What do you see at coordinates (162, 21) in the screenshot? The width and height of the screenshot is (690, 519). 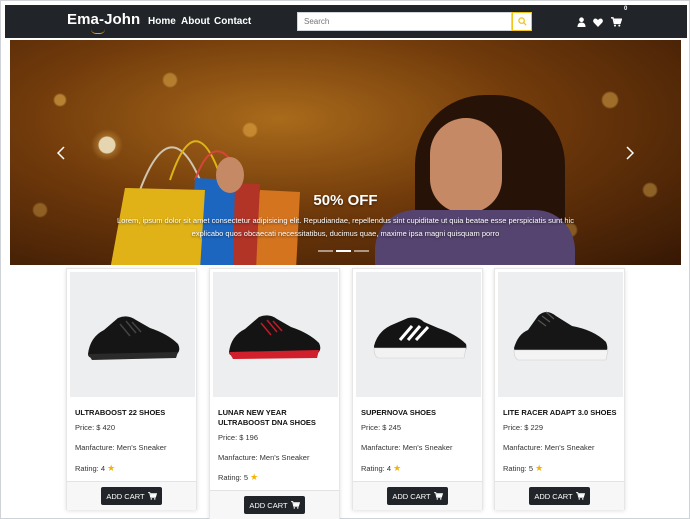 I see `nav-link-home: Home` at bounding box center [162, 21].